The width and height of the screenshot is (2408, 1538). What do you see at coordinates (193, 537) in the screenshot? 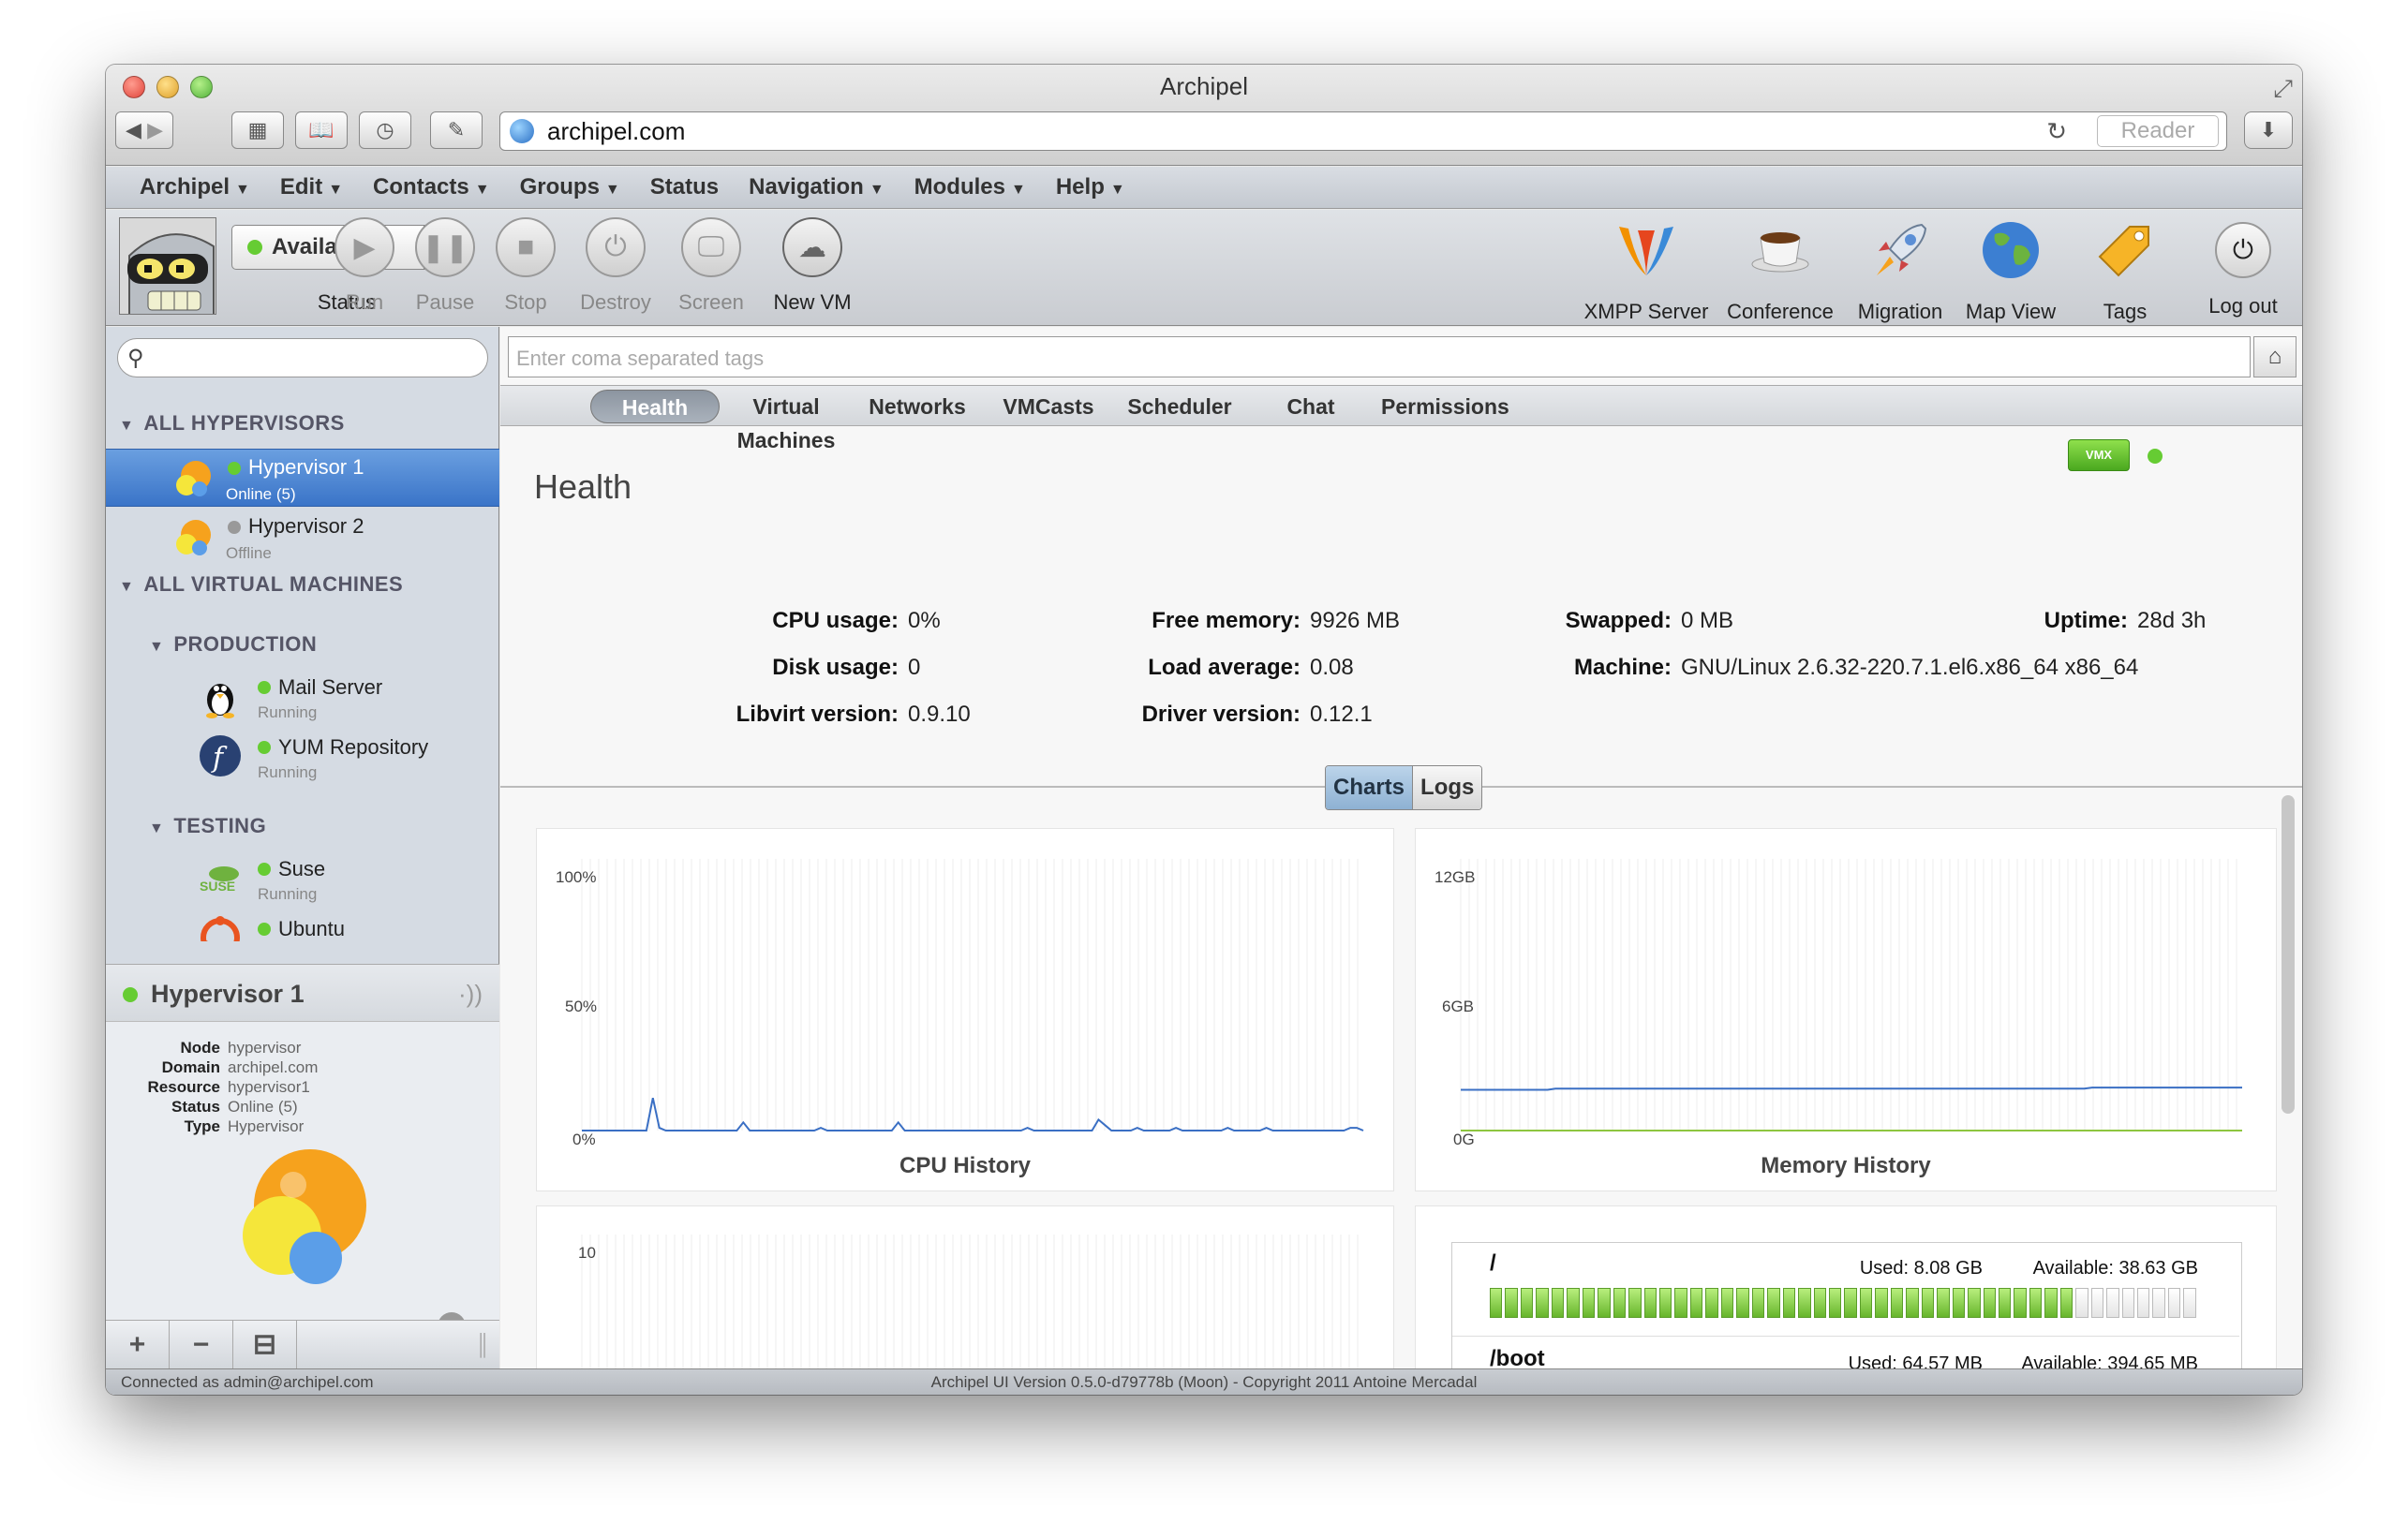
I see `hypervisor-bubbles-icon` at bounding box center [193, 537].